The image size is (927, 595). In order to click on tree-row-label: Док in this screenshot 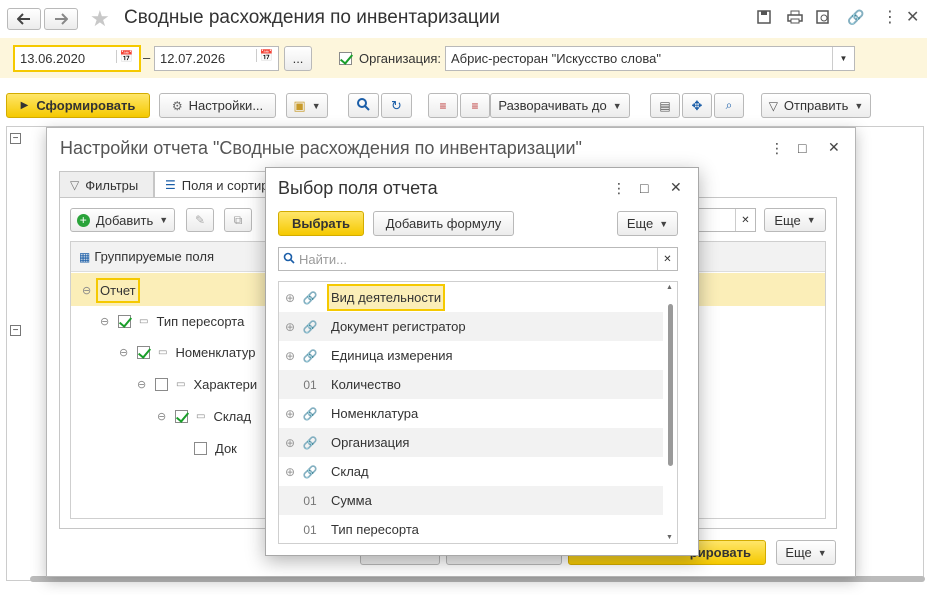, I will do `click(226, 448)`.